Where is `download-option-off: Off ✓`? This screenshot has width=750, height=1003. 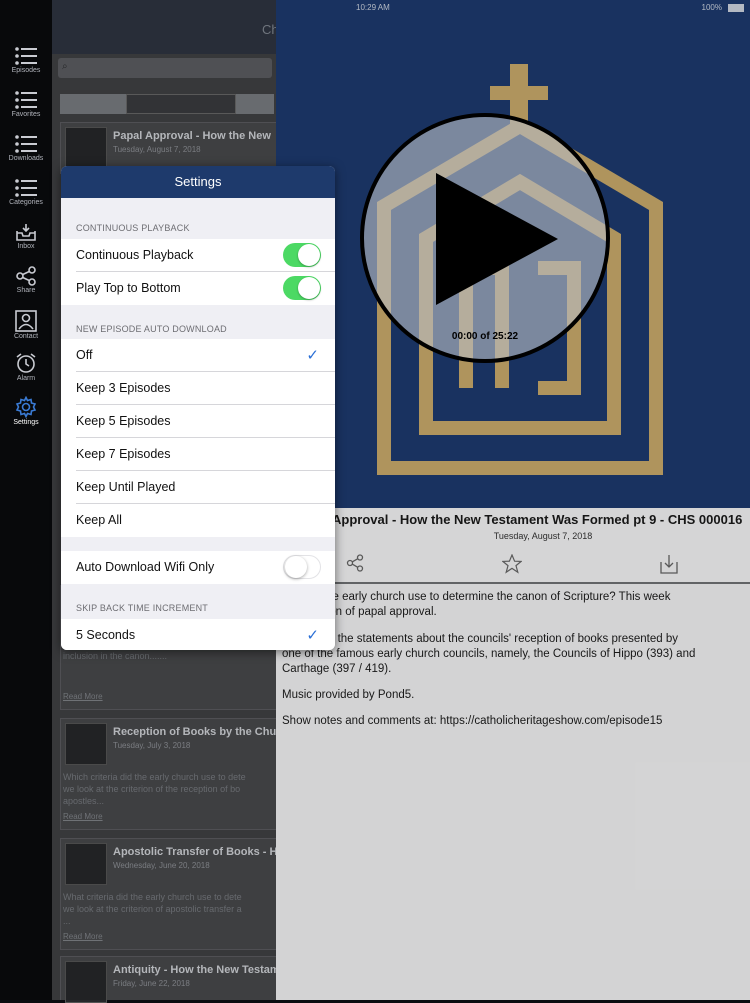 download-option-off: Off ✓ is located at coordinates (198, 355).